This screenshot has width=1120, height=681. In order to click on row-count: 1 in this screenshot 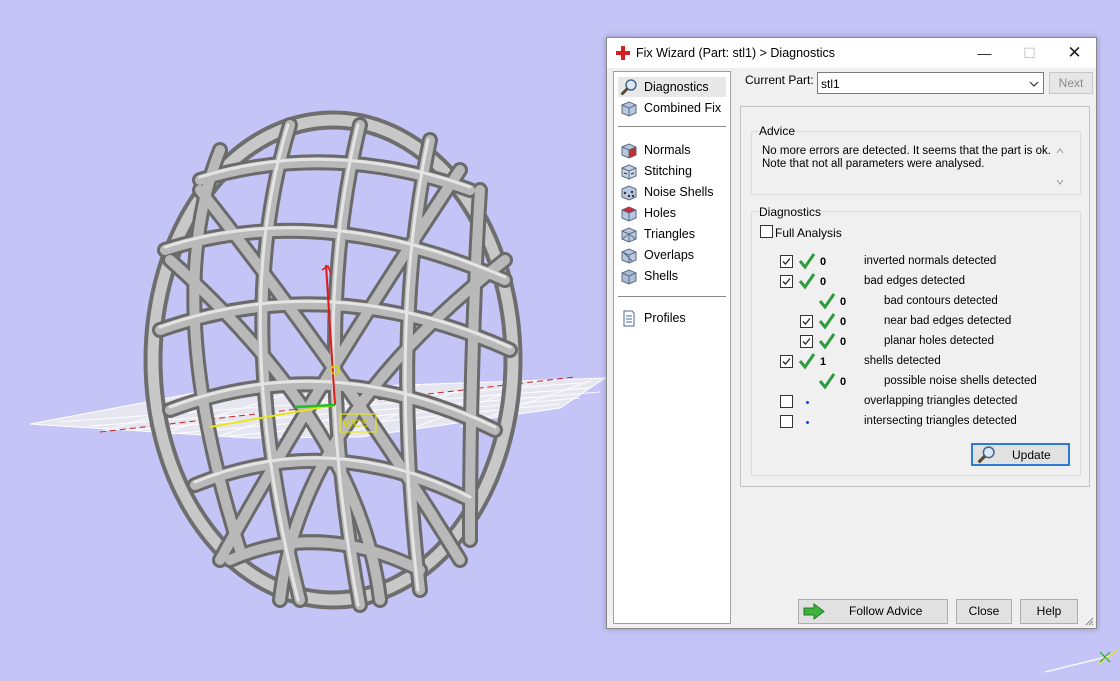, I will do `click(823, 362)`.